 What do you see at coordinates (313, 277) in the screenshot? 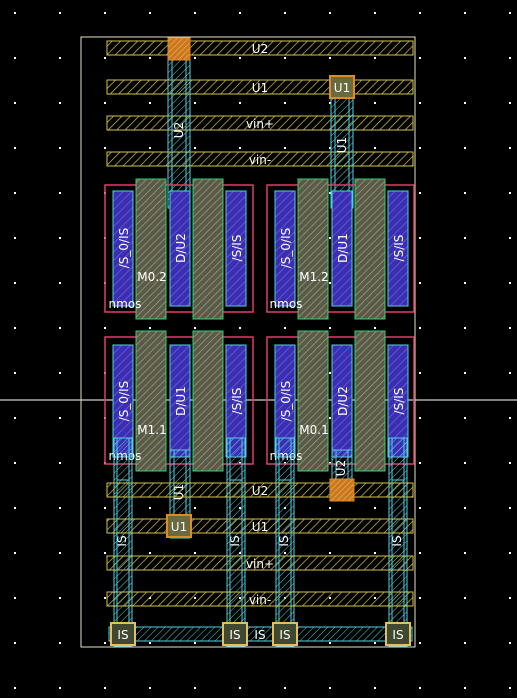
I see `device-name: M1.2` at bounding box center [313, 277].